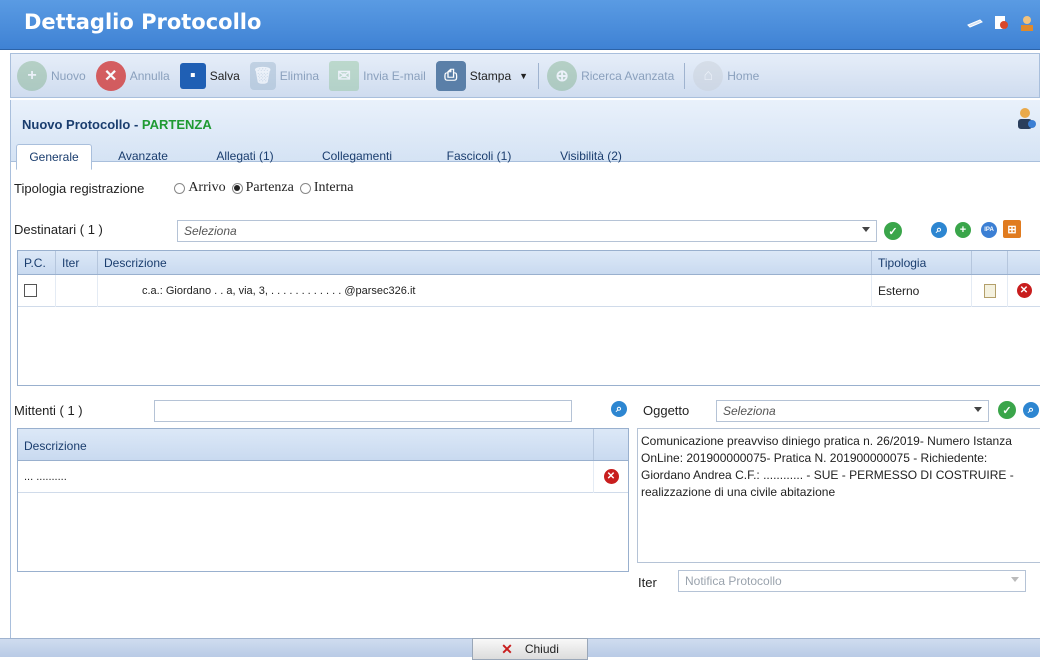 This screenshot has width=1040, height=660. I want to click on pen-icon, so click(975, 23).